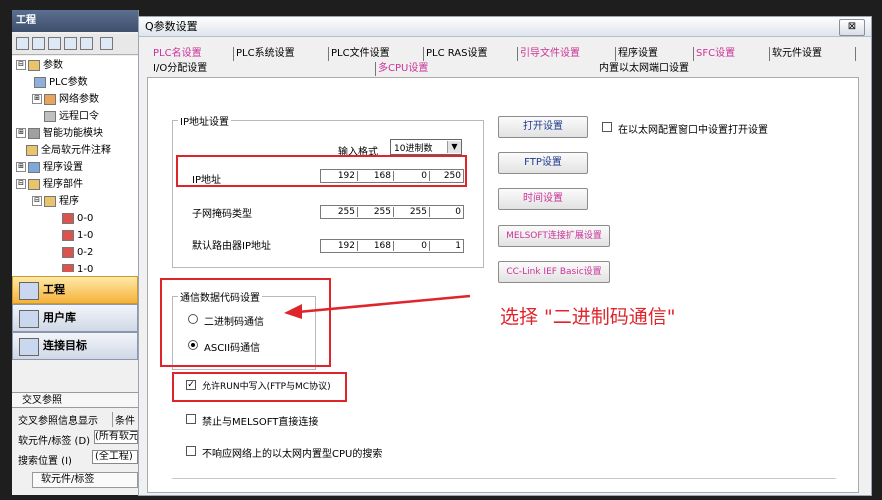  Describe the element at coordinates (116, 437) in the screenshot. I see `device-label-select: (所有软元` at that location.